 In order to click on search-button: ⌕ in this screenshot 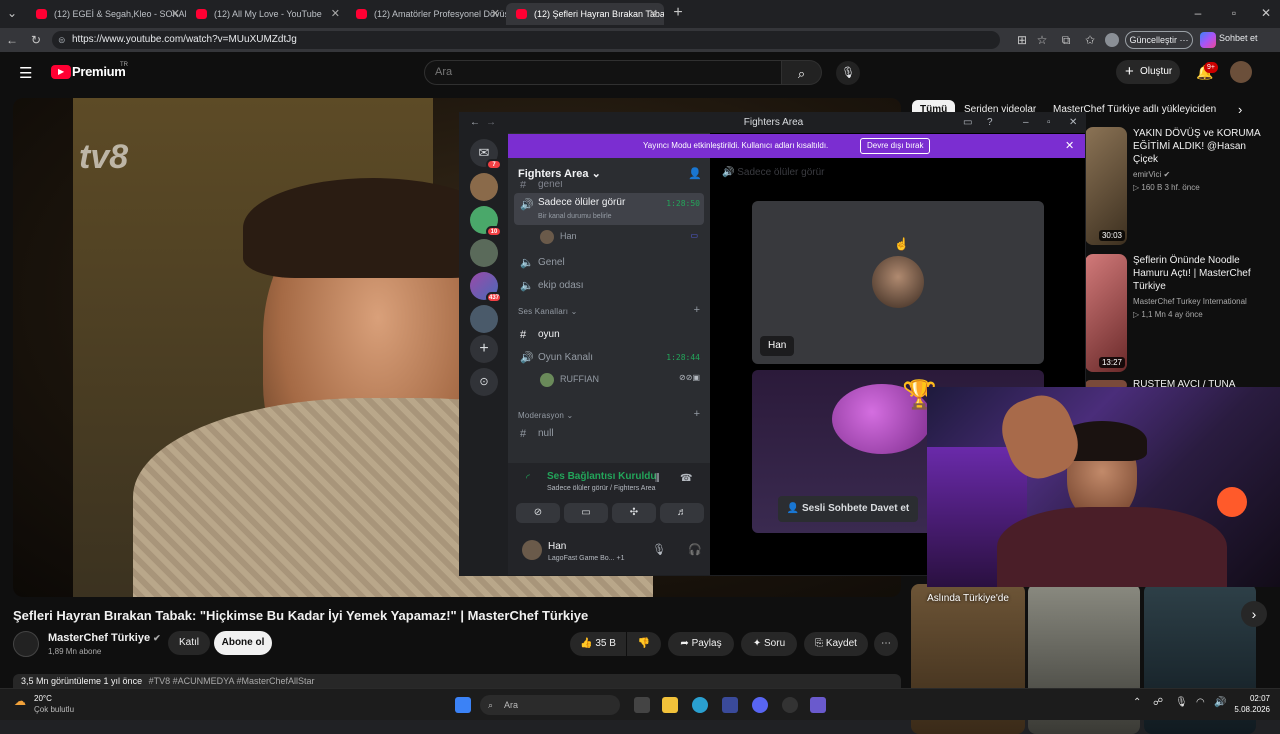, I will do `click(802, 72)`.